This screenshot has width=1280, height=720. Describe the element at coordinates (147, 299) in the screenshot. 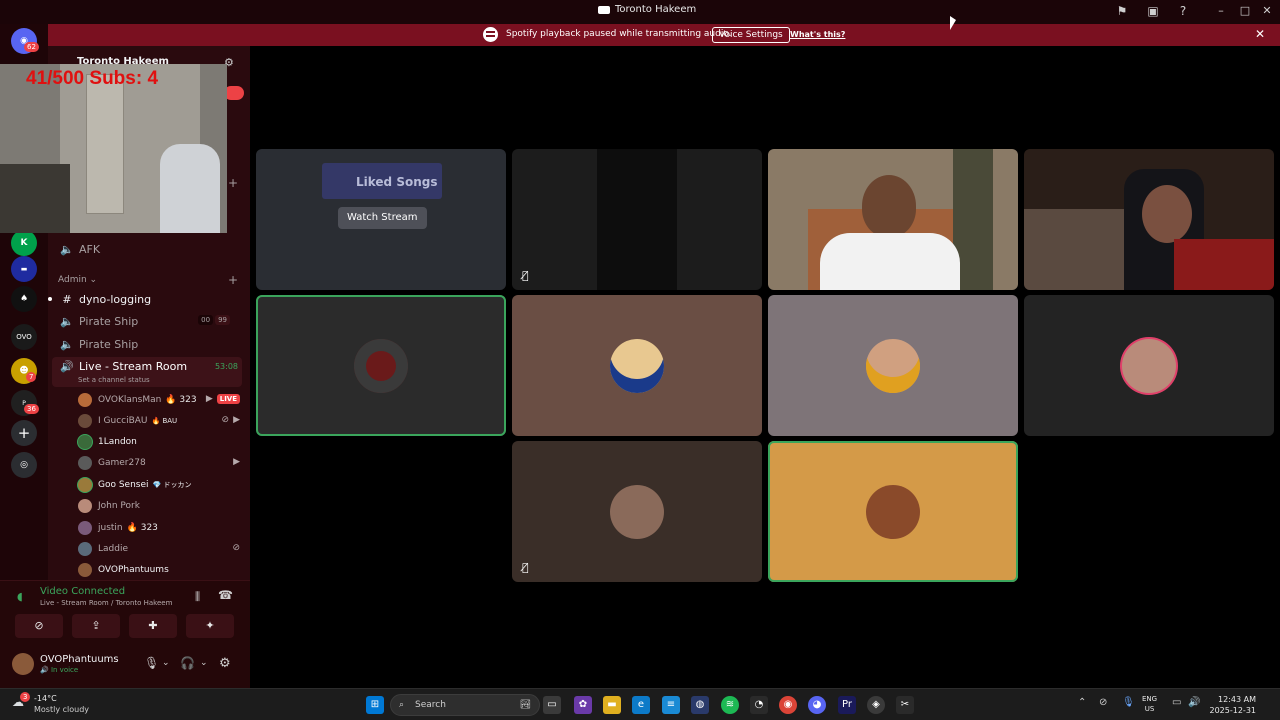

I see `channel-dyno-logging: # dyno-logging` at that location.